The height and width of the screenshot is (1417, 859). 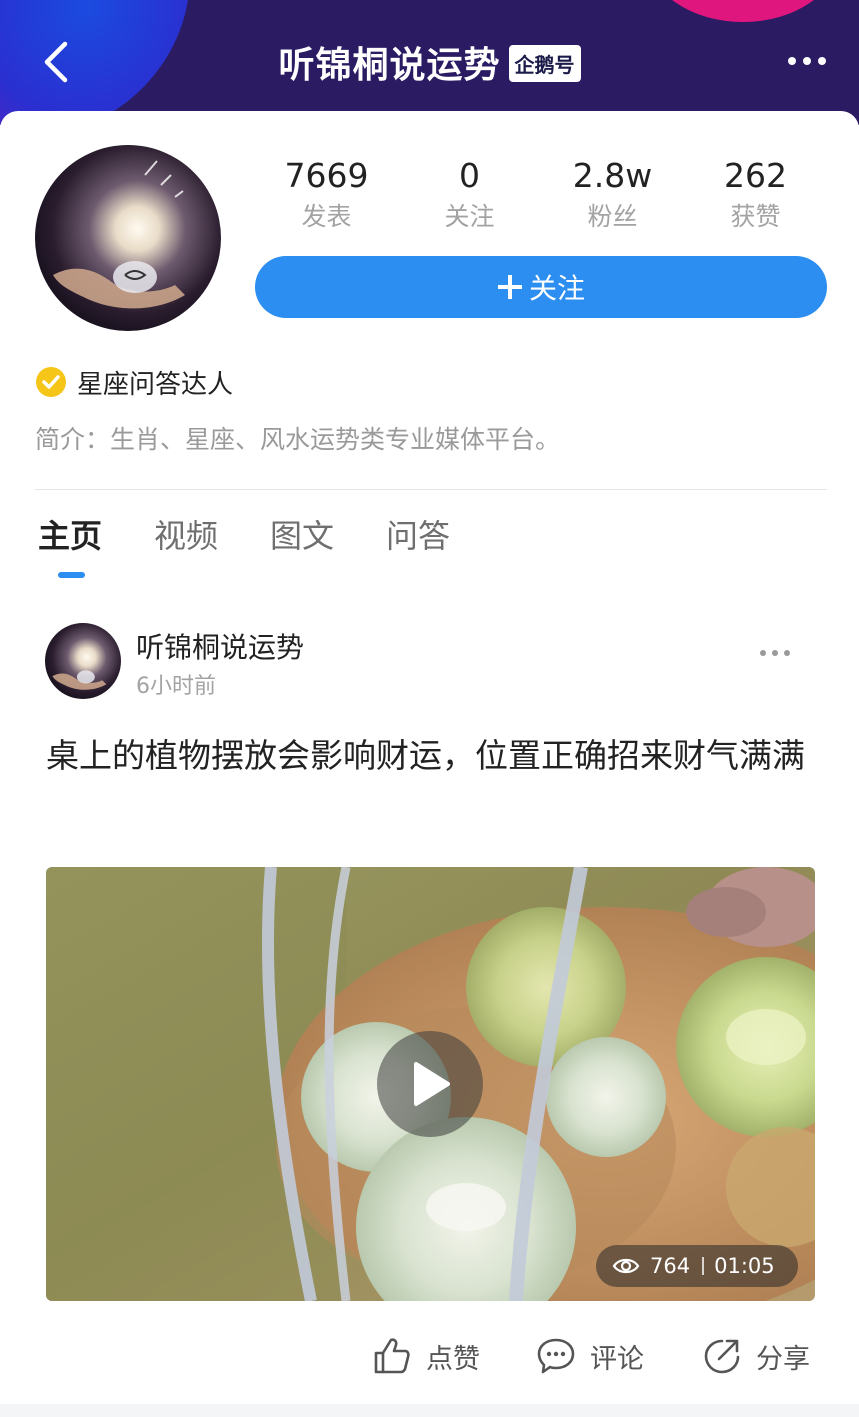 I want to click on active-tab-indicator, so click(x=71, y=575).